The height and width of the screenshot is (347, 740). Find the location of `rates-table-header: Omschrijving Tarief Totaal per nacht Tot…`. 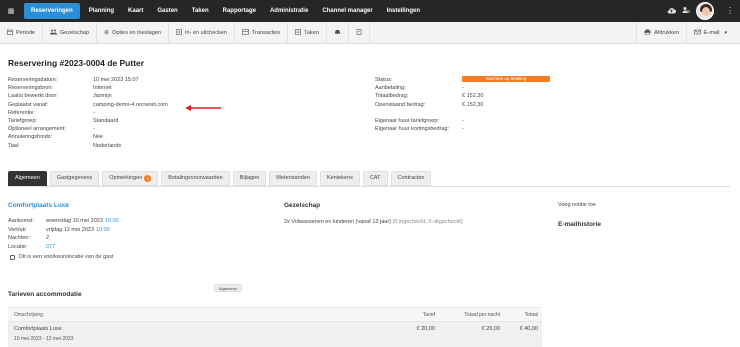

rates-table-header: Omschrijving Tarief Totaal per nacht Tot… is located at coordinates (275, 314).